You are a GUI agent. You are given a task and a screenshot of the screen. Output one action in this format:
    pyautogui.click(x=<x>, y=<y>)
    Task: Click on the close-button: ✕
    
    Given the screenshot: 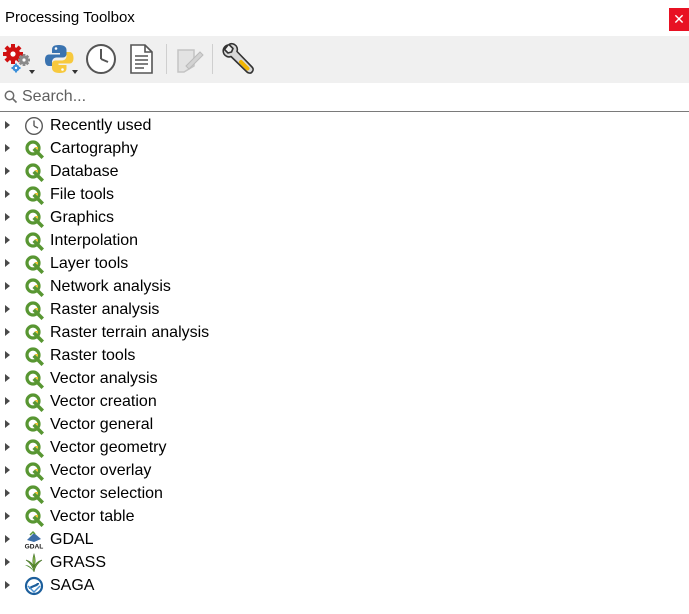 What is the action you would take?
    pyautogui.click(x=679, y=19)
    